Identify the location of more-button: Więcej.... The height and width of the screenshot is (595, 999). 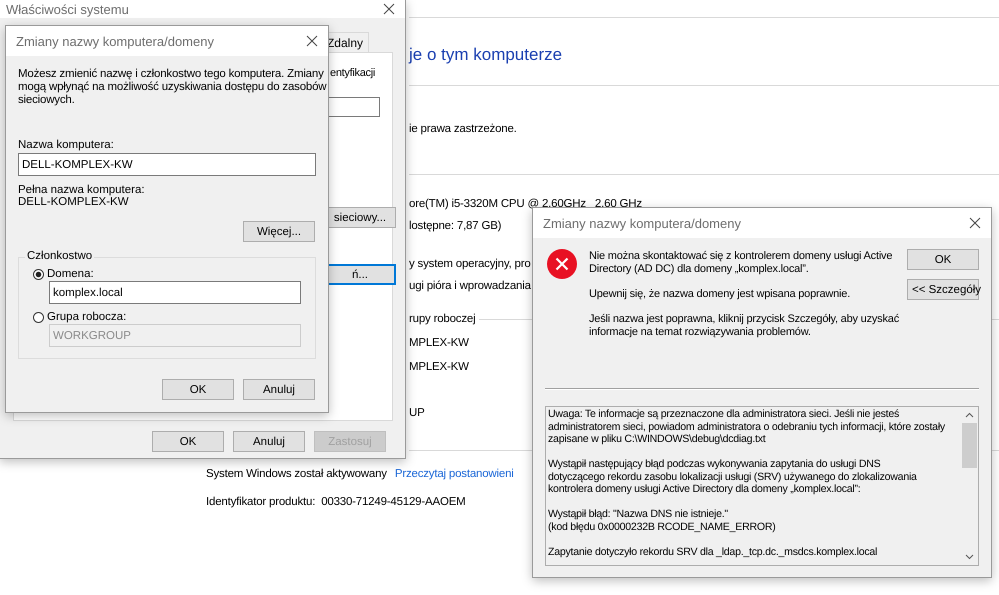
(279, 231).